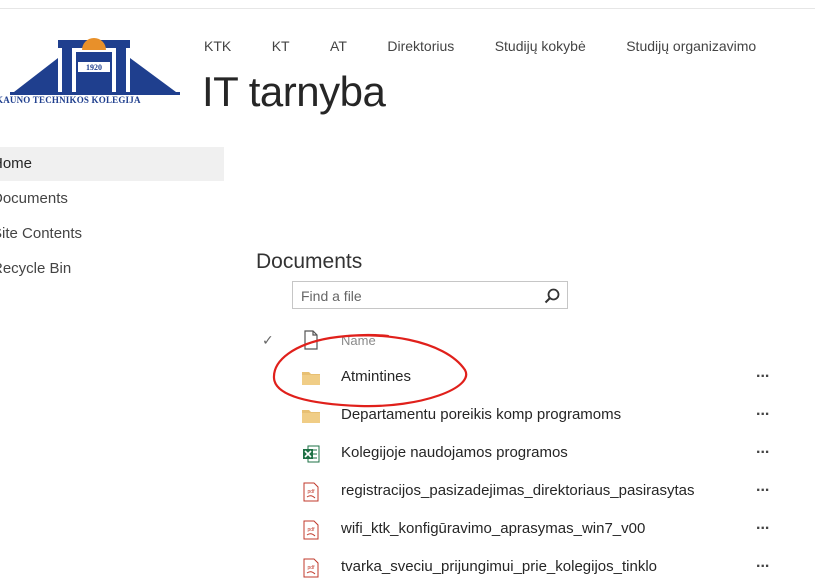 This screenshot has width=815, height=588. What do you see at coordinates (112, 164) in the screenshot?
I see `left-nav-home: Home` at bounding box center [112, 164].